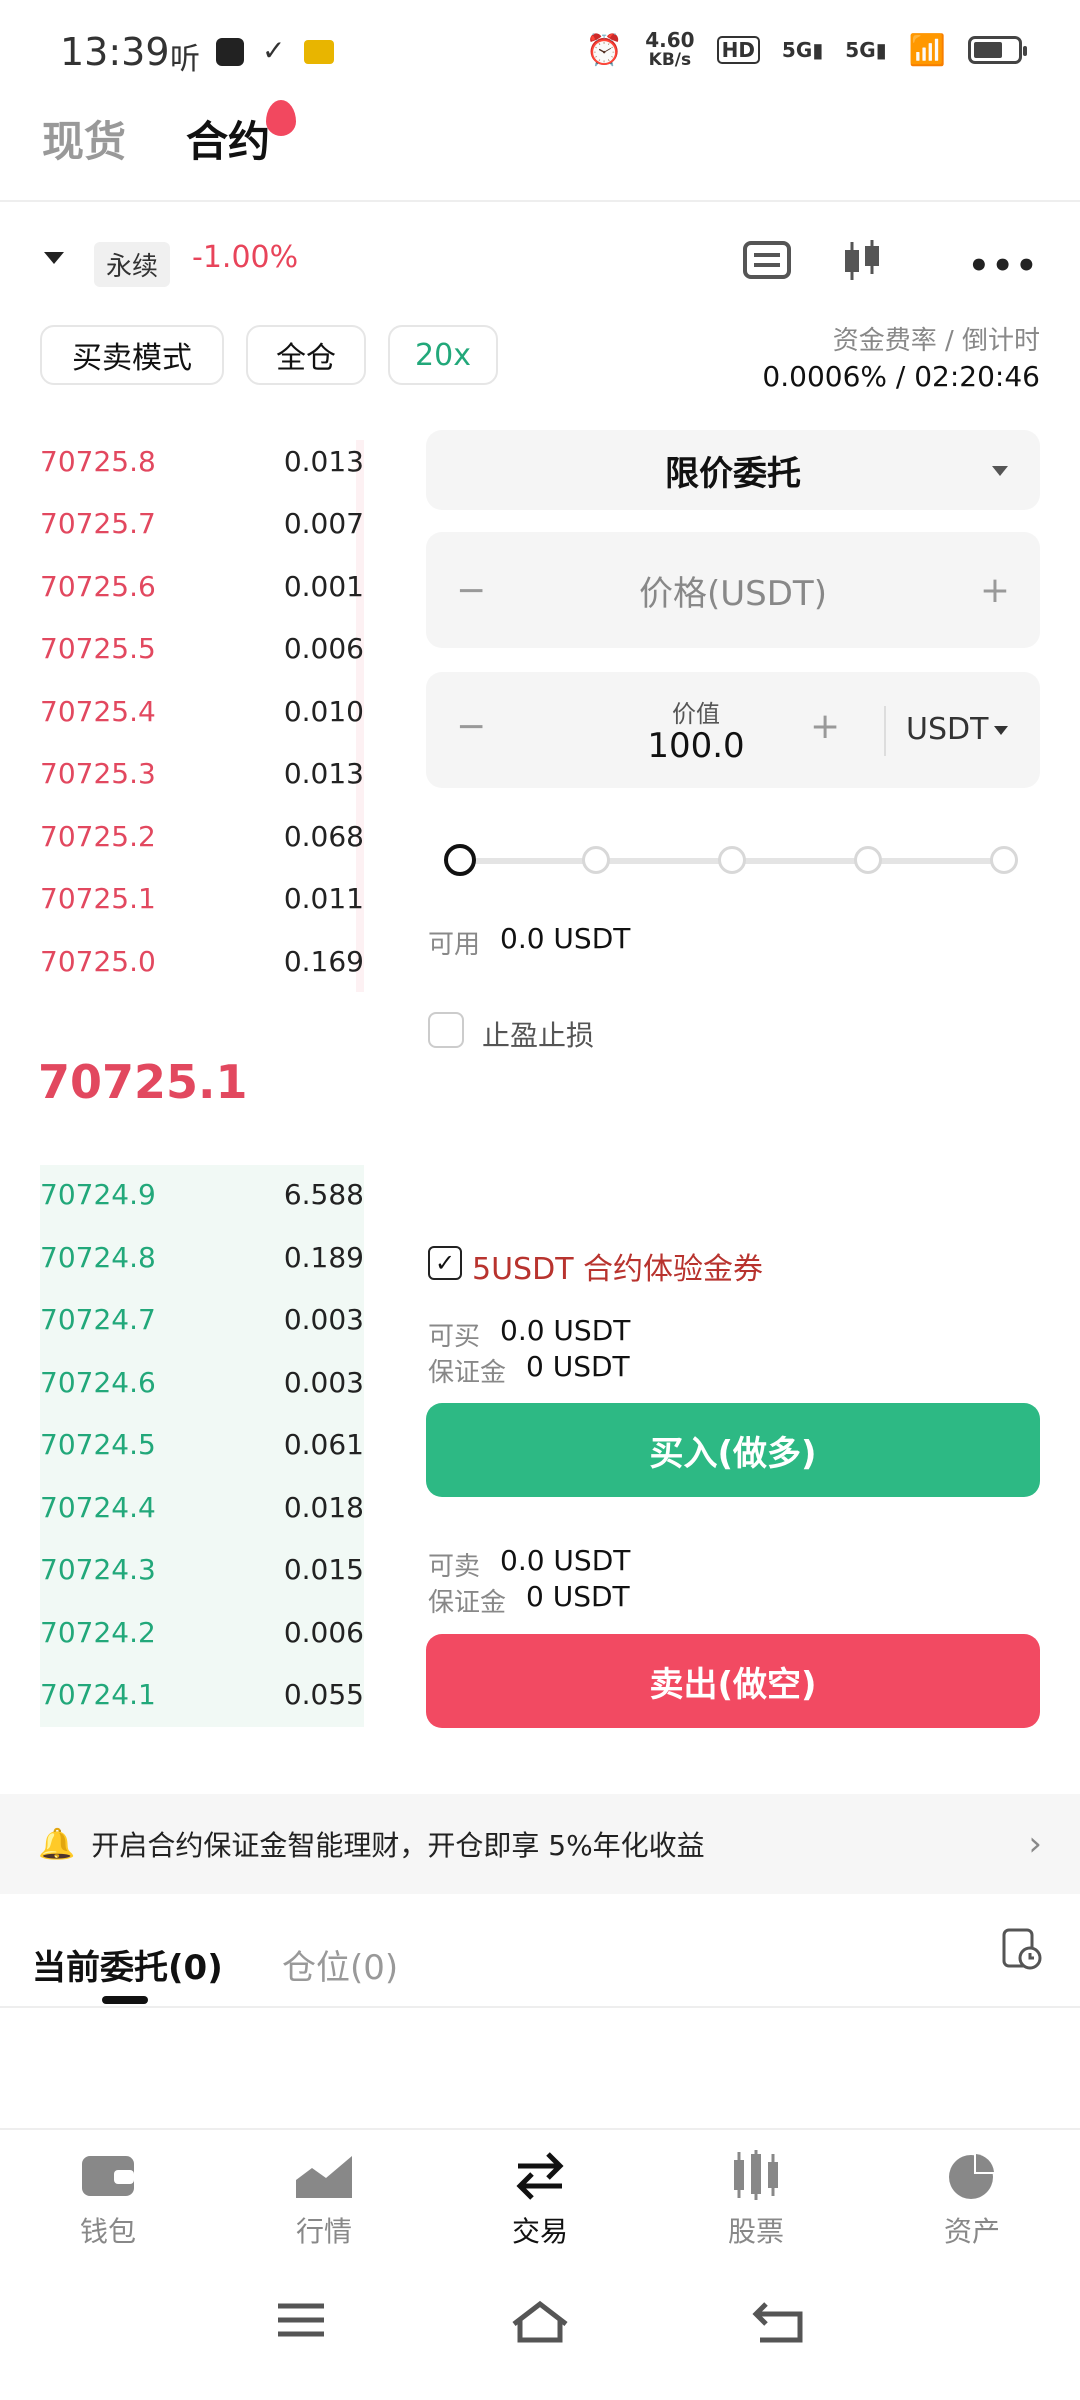  What do you see at coordinates (143, 1082) in the screenshot?
I see `last-price: 70725.1` at bounding box center [143, 1082].